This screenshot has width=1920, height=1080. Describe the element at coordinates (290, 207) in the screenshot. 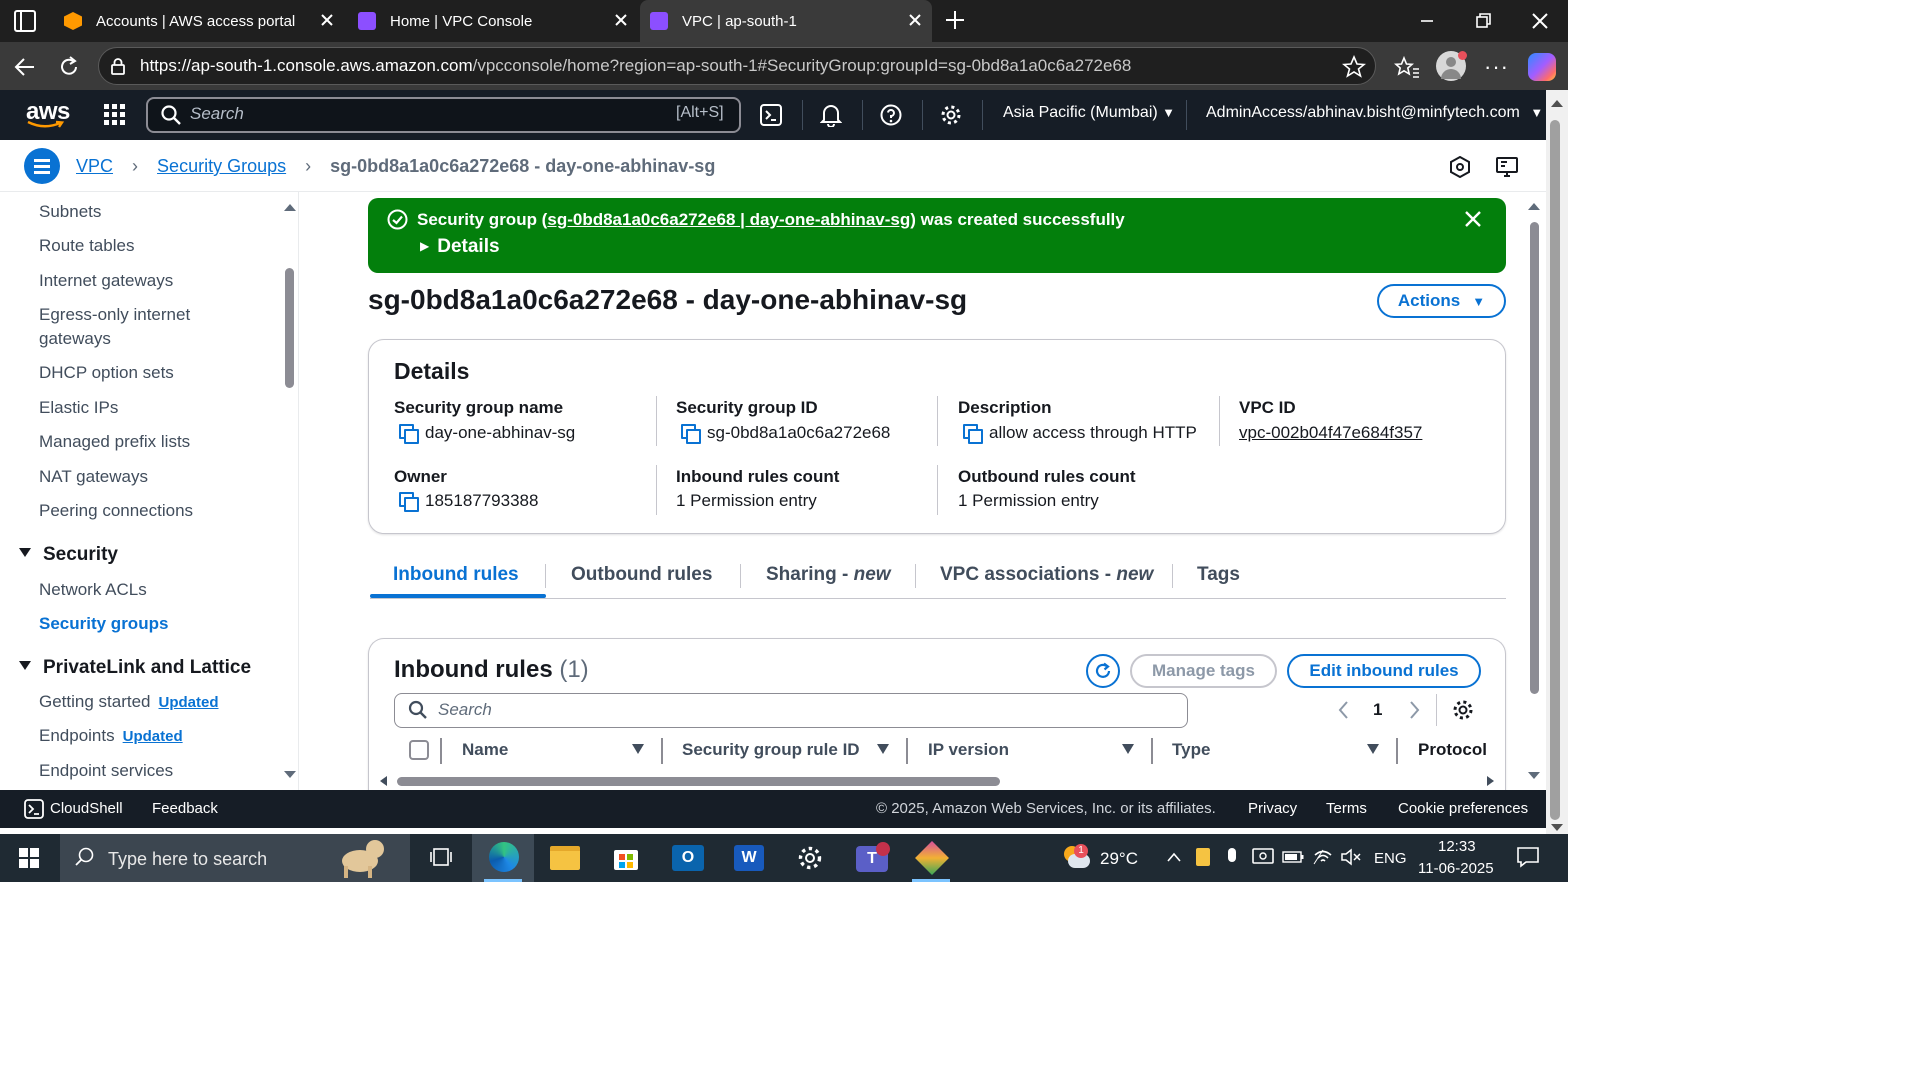

I see `scroll-up-arrow-icon` at that location.